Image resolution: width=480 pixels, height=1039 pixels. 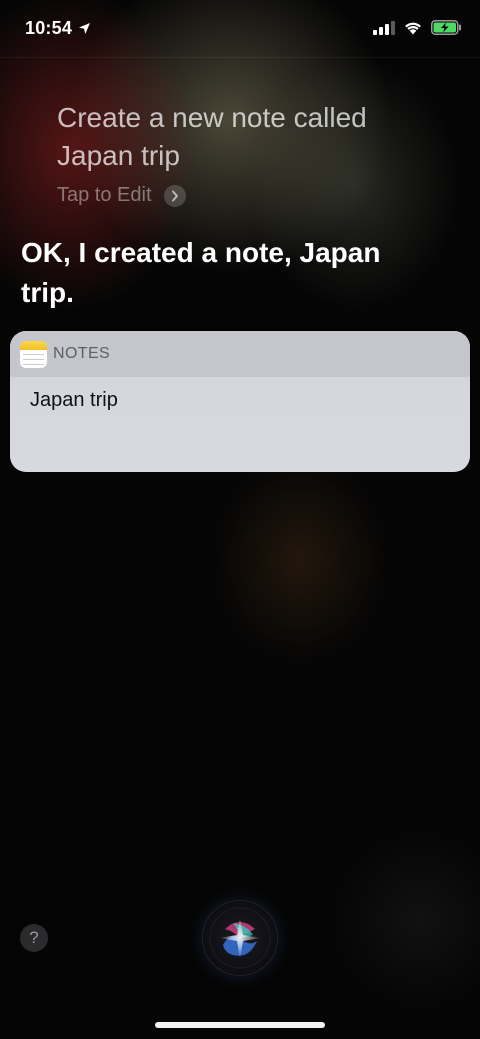 I want to click on siri-response-text: OK, I created a note, Japan trip., so click(x=201, y=272).